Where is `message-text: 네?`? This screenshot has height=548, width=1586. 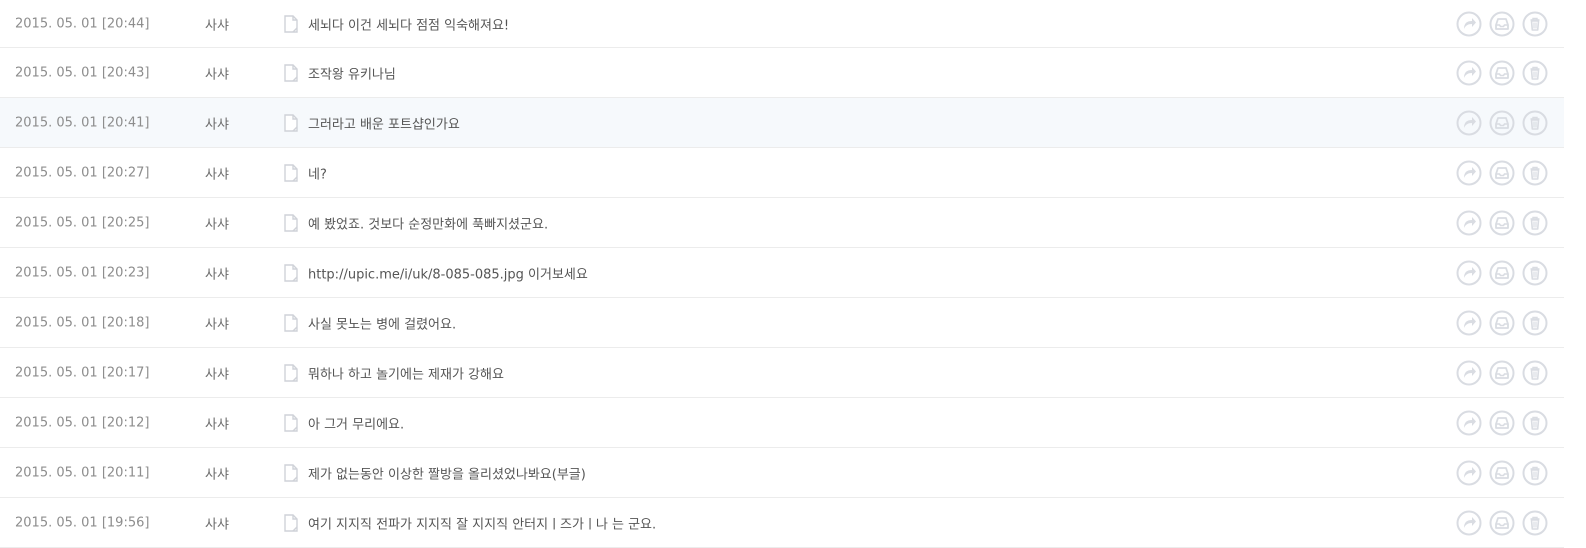 message-text: 네? is located at coordinates (317, 174).